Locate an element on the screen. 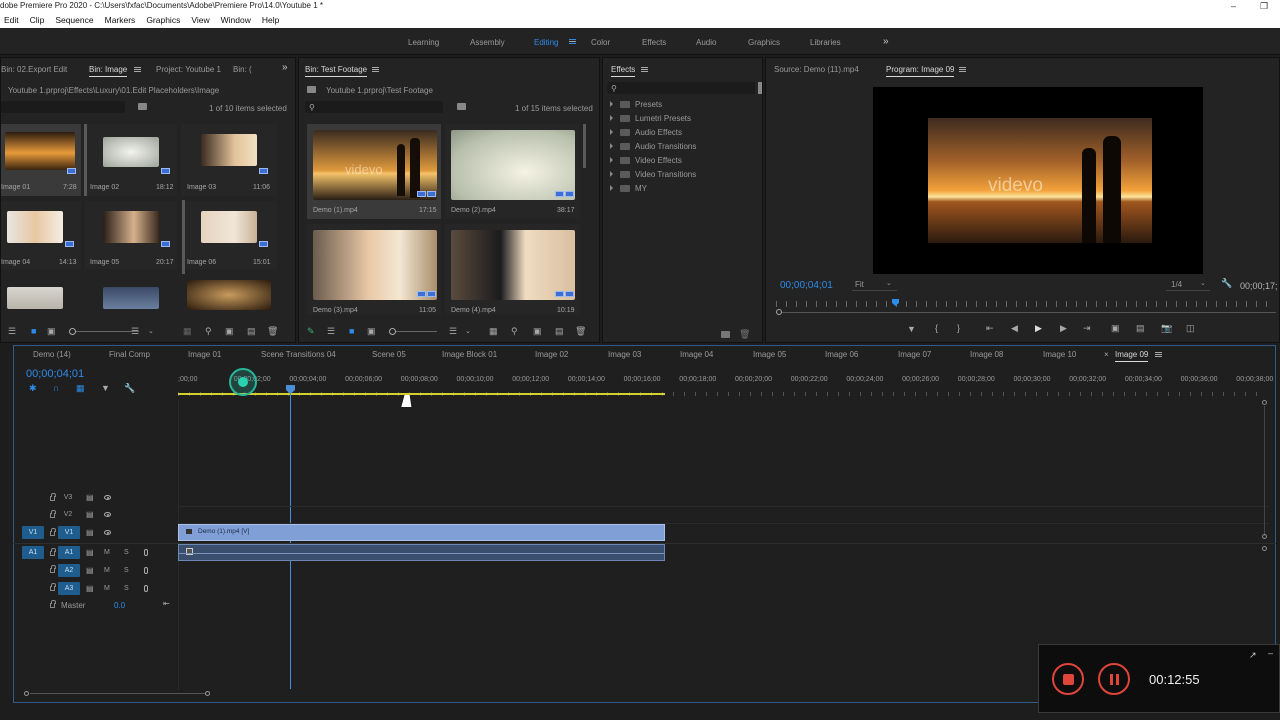 Image resolution: width=1280 pixels, height=720 pixels. list-item: videvo Demo (1).mp4 17:15 is located at coordinates (374, 171).